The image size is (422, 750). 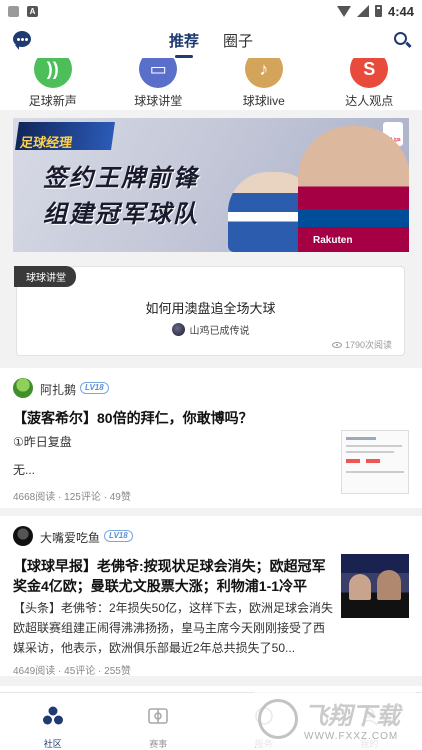 I want to click on game-logo: 足球经理, so click(x=65, y=136).